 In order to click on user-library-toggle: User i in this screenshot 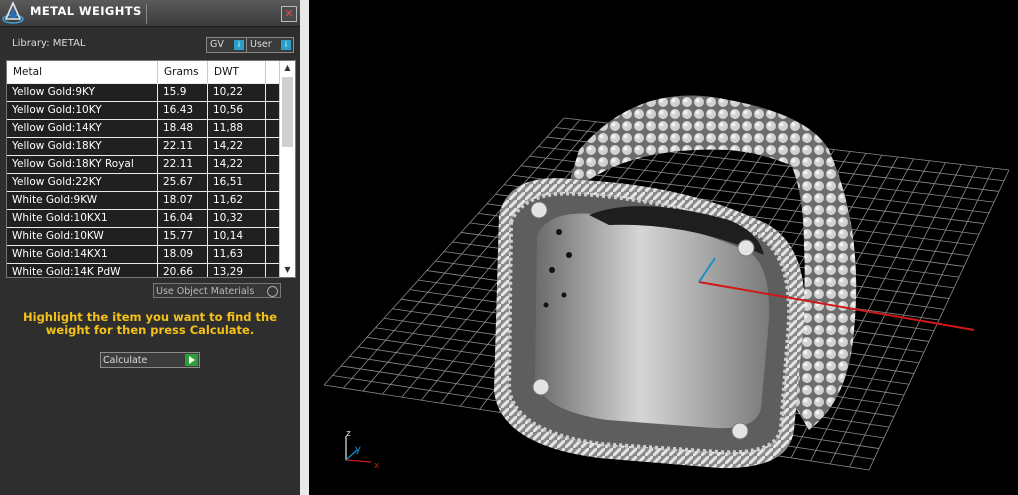, I will do `click(270, 45)`.